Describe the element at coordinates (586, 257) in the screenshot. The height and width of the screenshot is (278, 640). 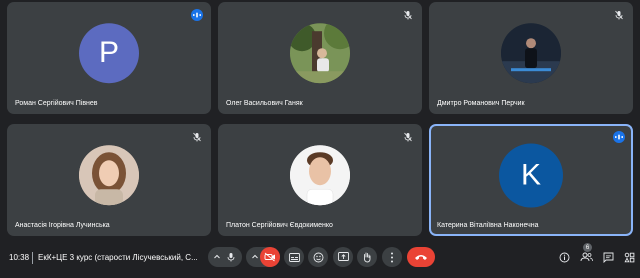
I see `people-icon` at that location.